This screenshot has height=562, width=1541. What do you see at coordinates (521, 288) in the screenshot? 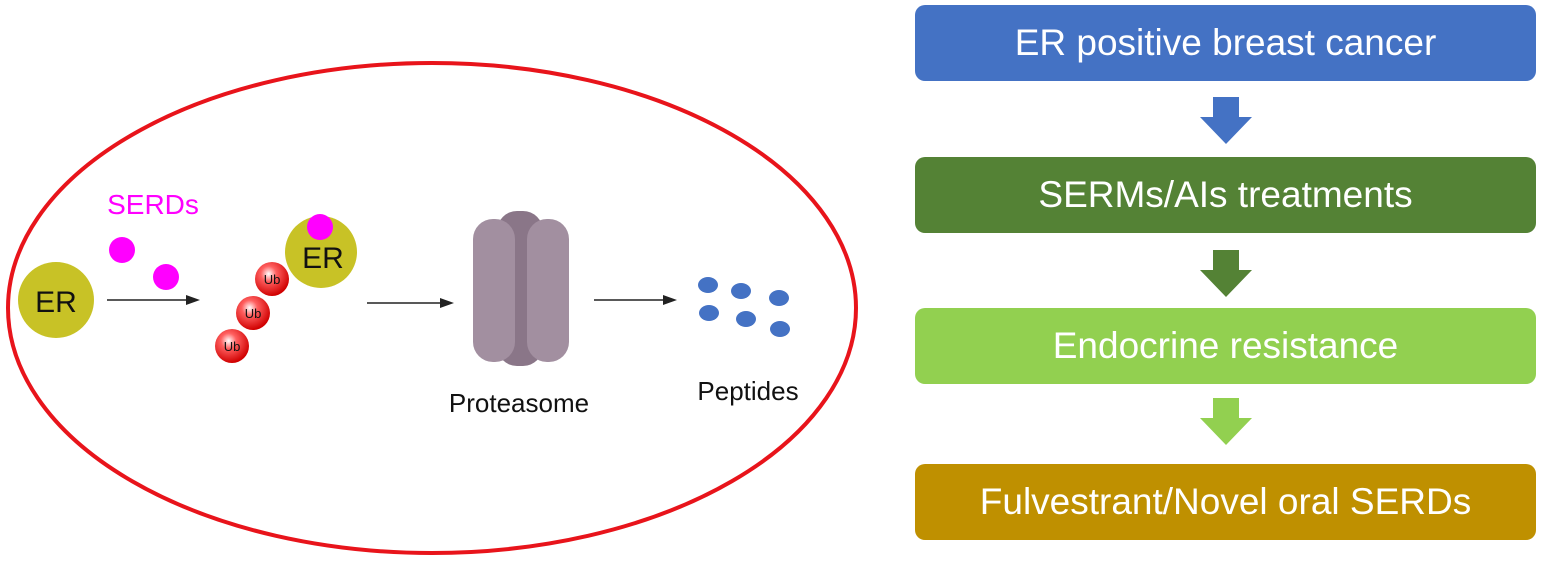
I see `proteasome-icon` at bounding box center [521, 288].